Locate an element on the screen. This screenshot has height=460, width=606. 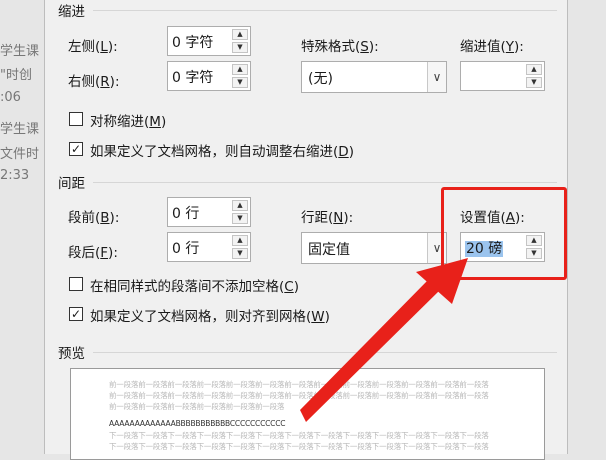
arrow-icon is located at coordinates (384, 340).